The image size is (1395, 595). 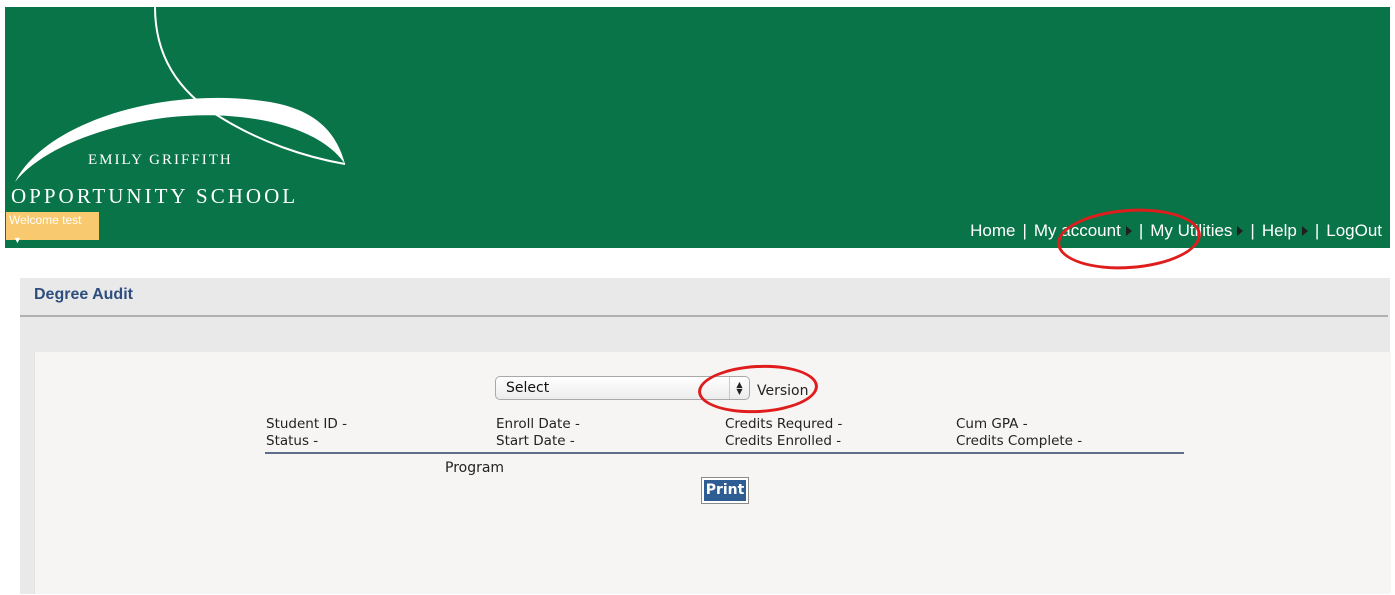 I want to click on print-button-label: Print, so click(x=725, y=490).